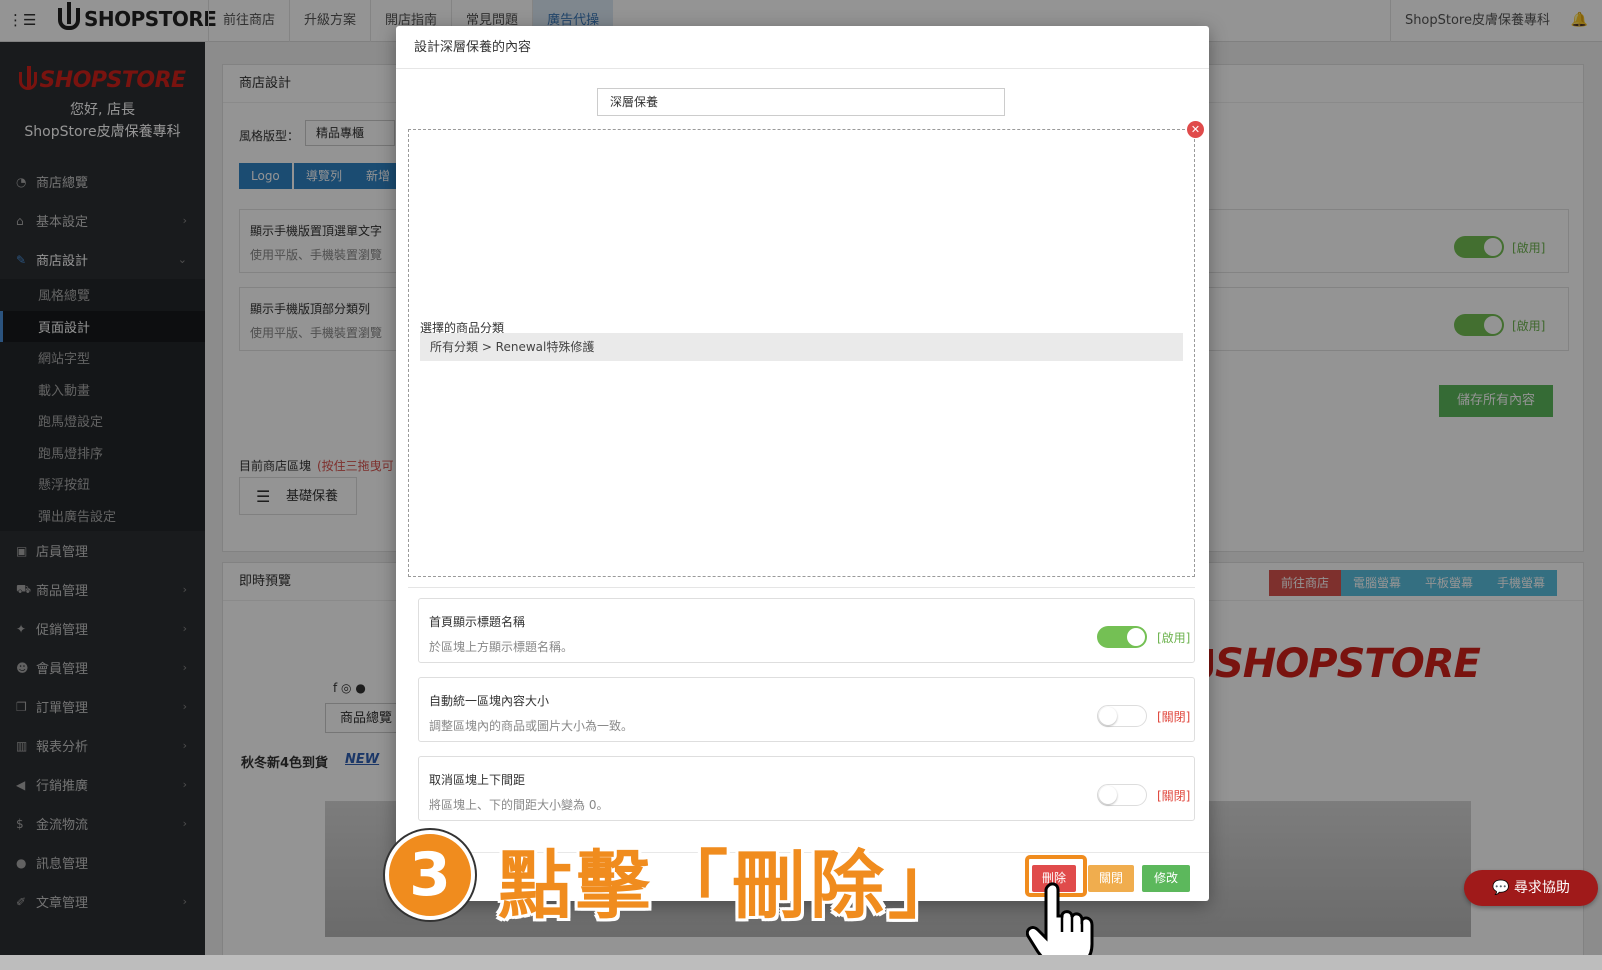  I want to click on divider, so click(801, 587).